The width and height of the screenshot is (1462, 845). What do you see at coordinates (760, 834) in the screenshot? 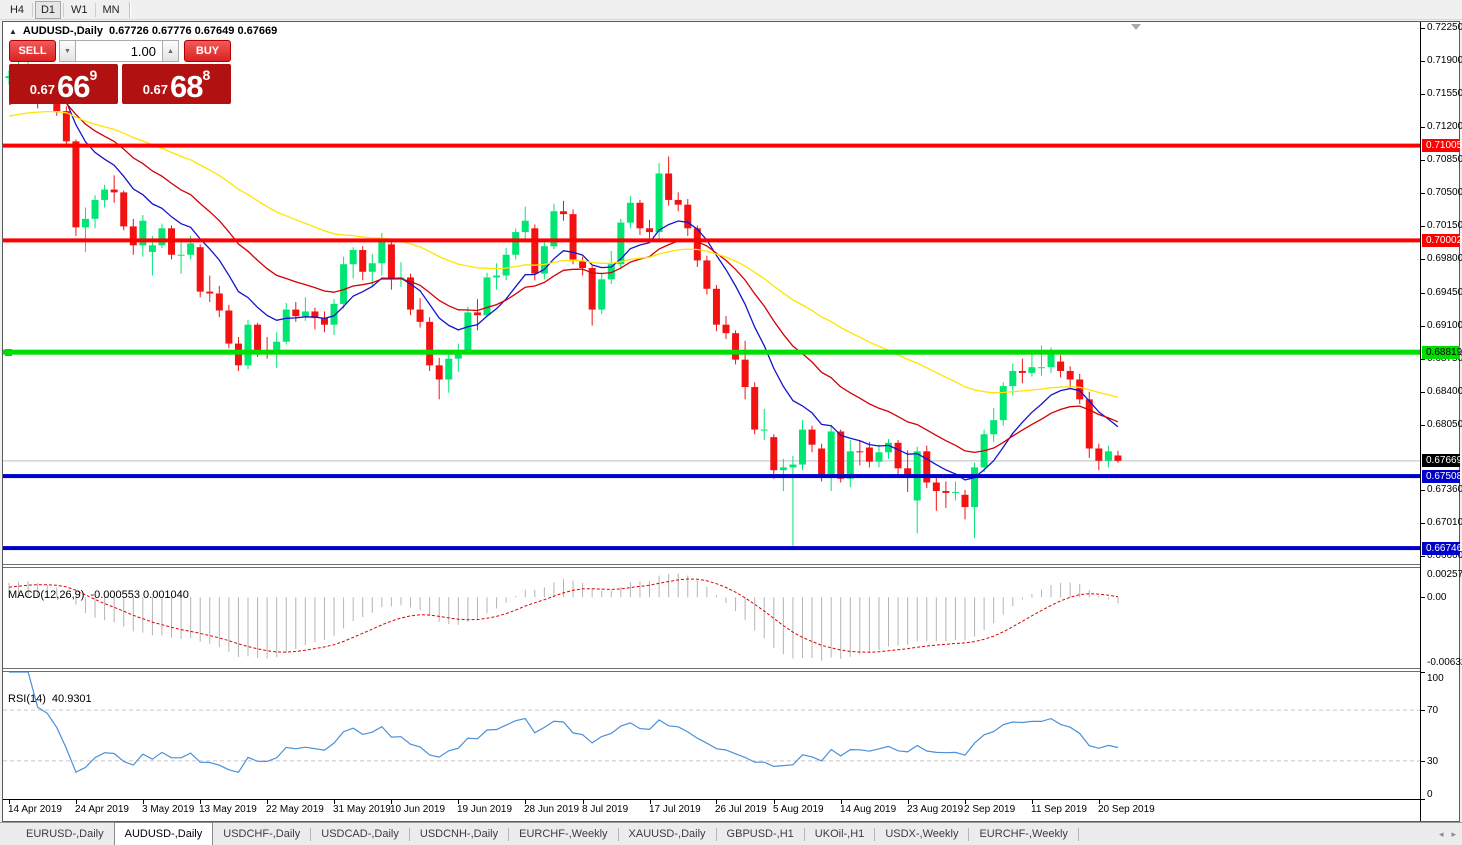
I see `chart-tab-gbpusd-h1: GBPUSD-,H1` at bounding box center [760, 834].